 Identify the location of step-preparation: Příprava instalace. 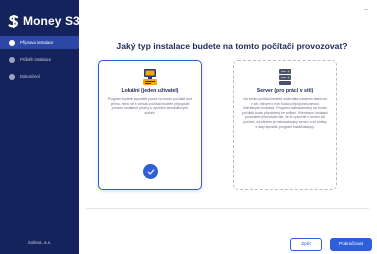
(39, 42).